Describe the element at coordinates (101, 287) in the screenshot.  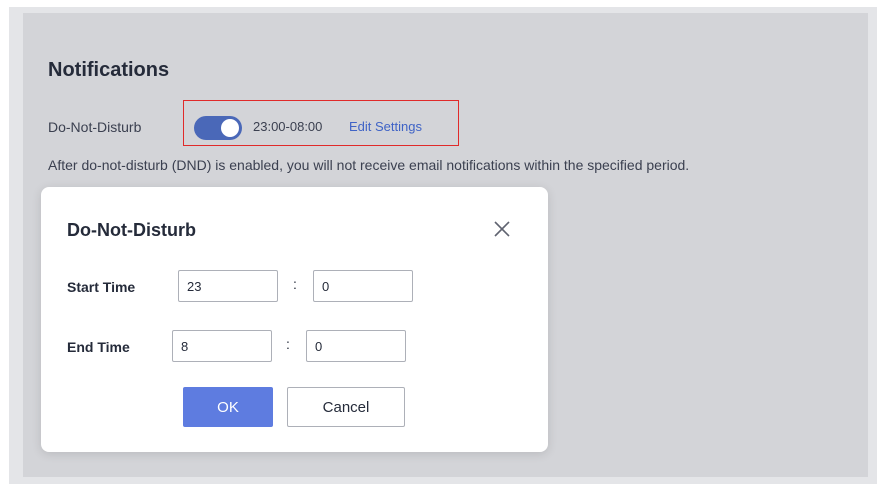
I see `start-time-label: Start Time` at that location.